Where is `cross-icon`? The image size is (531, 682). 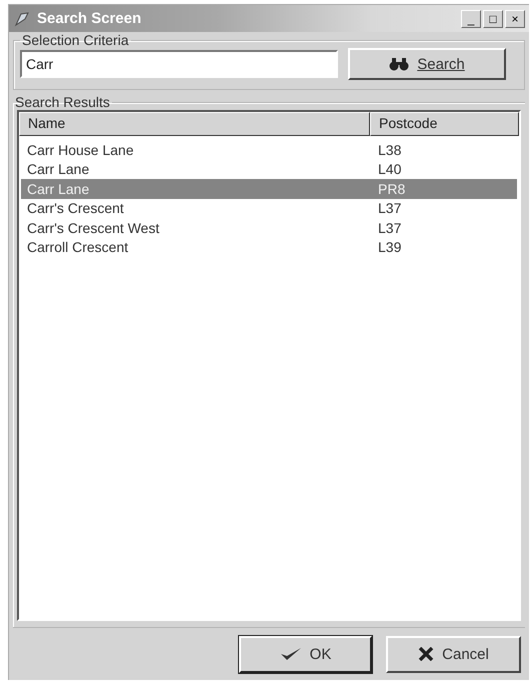
cross-icon is located at coordinates (426, 654).